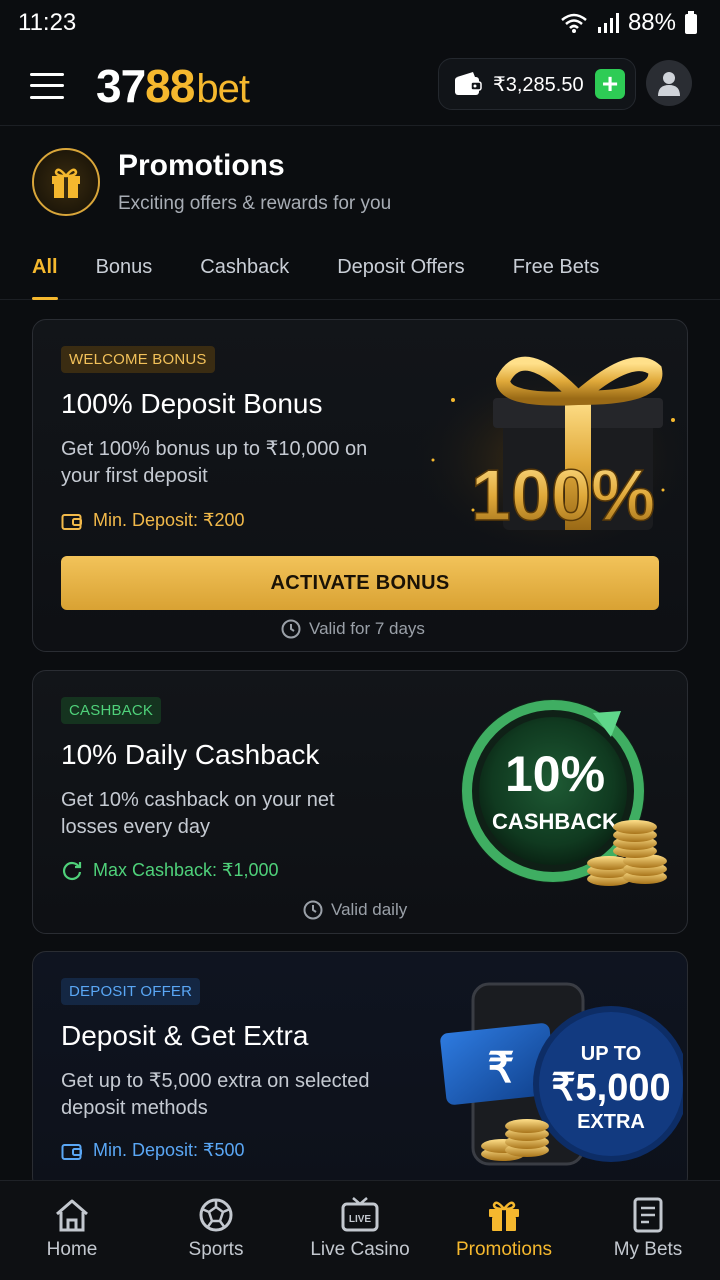 The height and width of the screenshot is (1280, 720). Describe the element at coordinates (190, 754) in the screenshot. I see `promo-title: 10% Daily Cashback` at that location.